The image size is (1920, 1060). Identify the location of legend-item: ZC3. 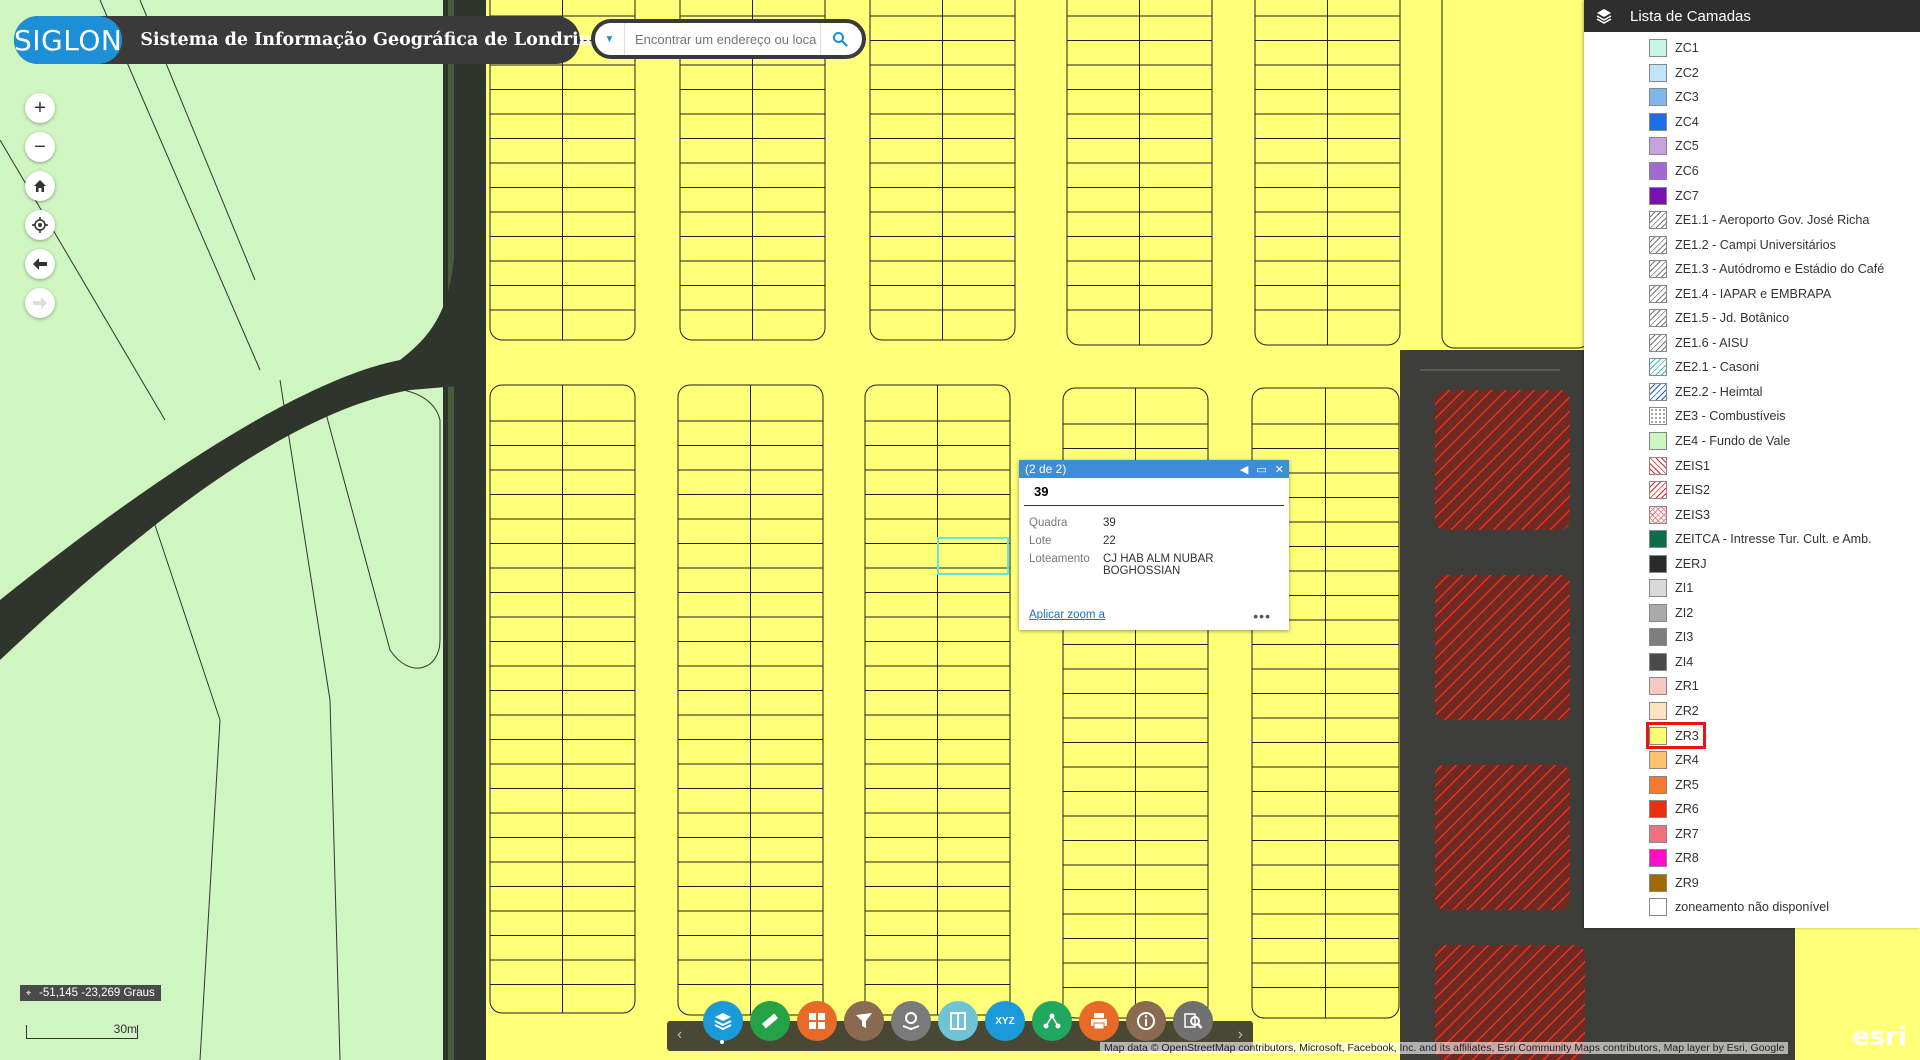
(1752, 97).